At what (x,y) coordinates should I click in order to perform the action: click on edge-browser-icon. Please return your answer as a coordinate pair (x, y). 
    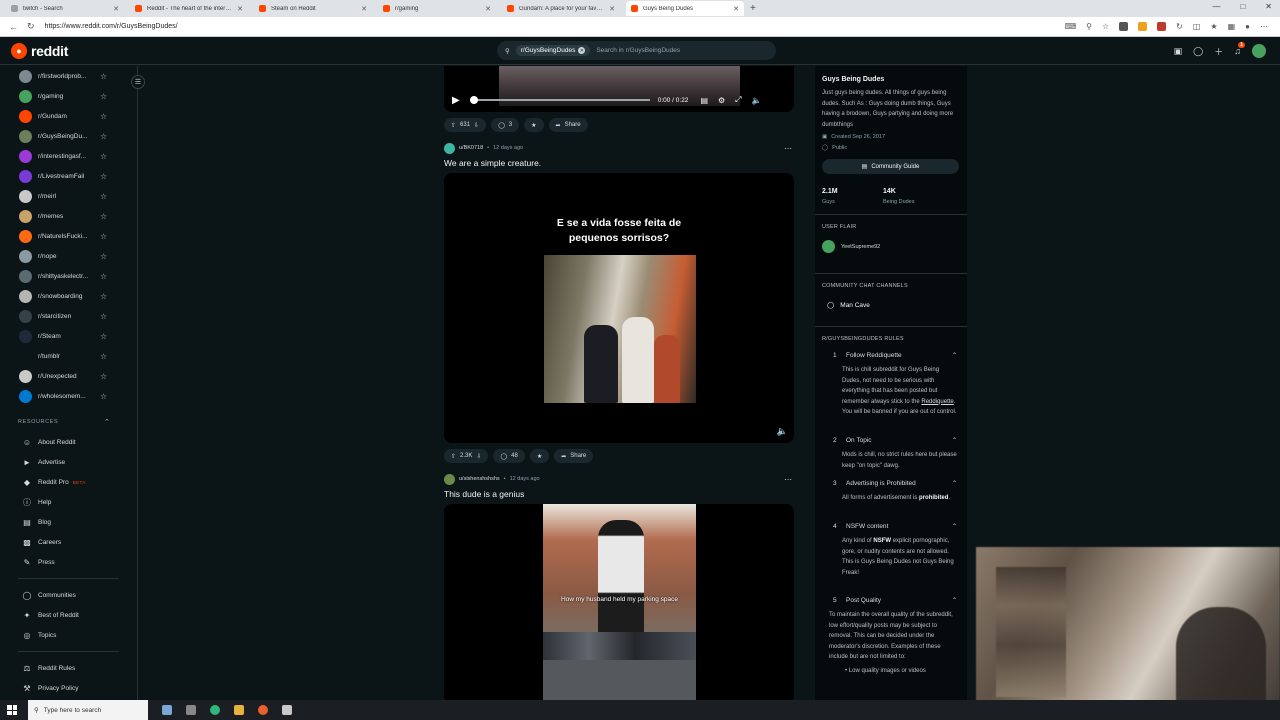
    Looking at the image, I should click on (215, 710).